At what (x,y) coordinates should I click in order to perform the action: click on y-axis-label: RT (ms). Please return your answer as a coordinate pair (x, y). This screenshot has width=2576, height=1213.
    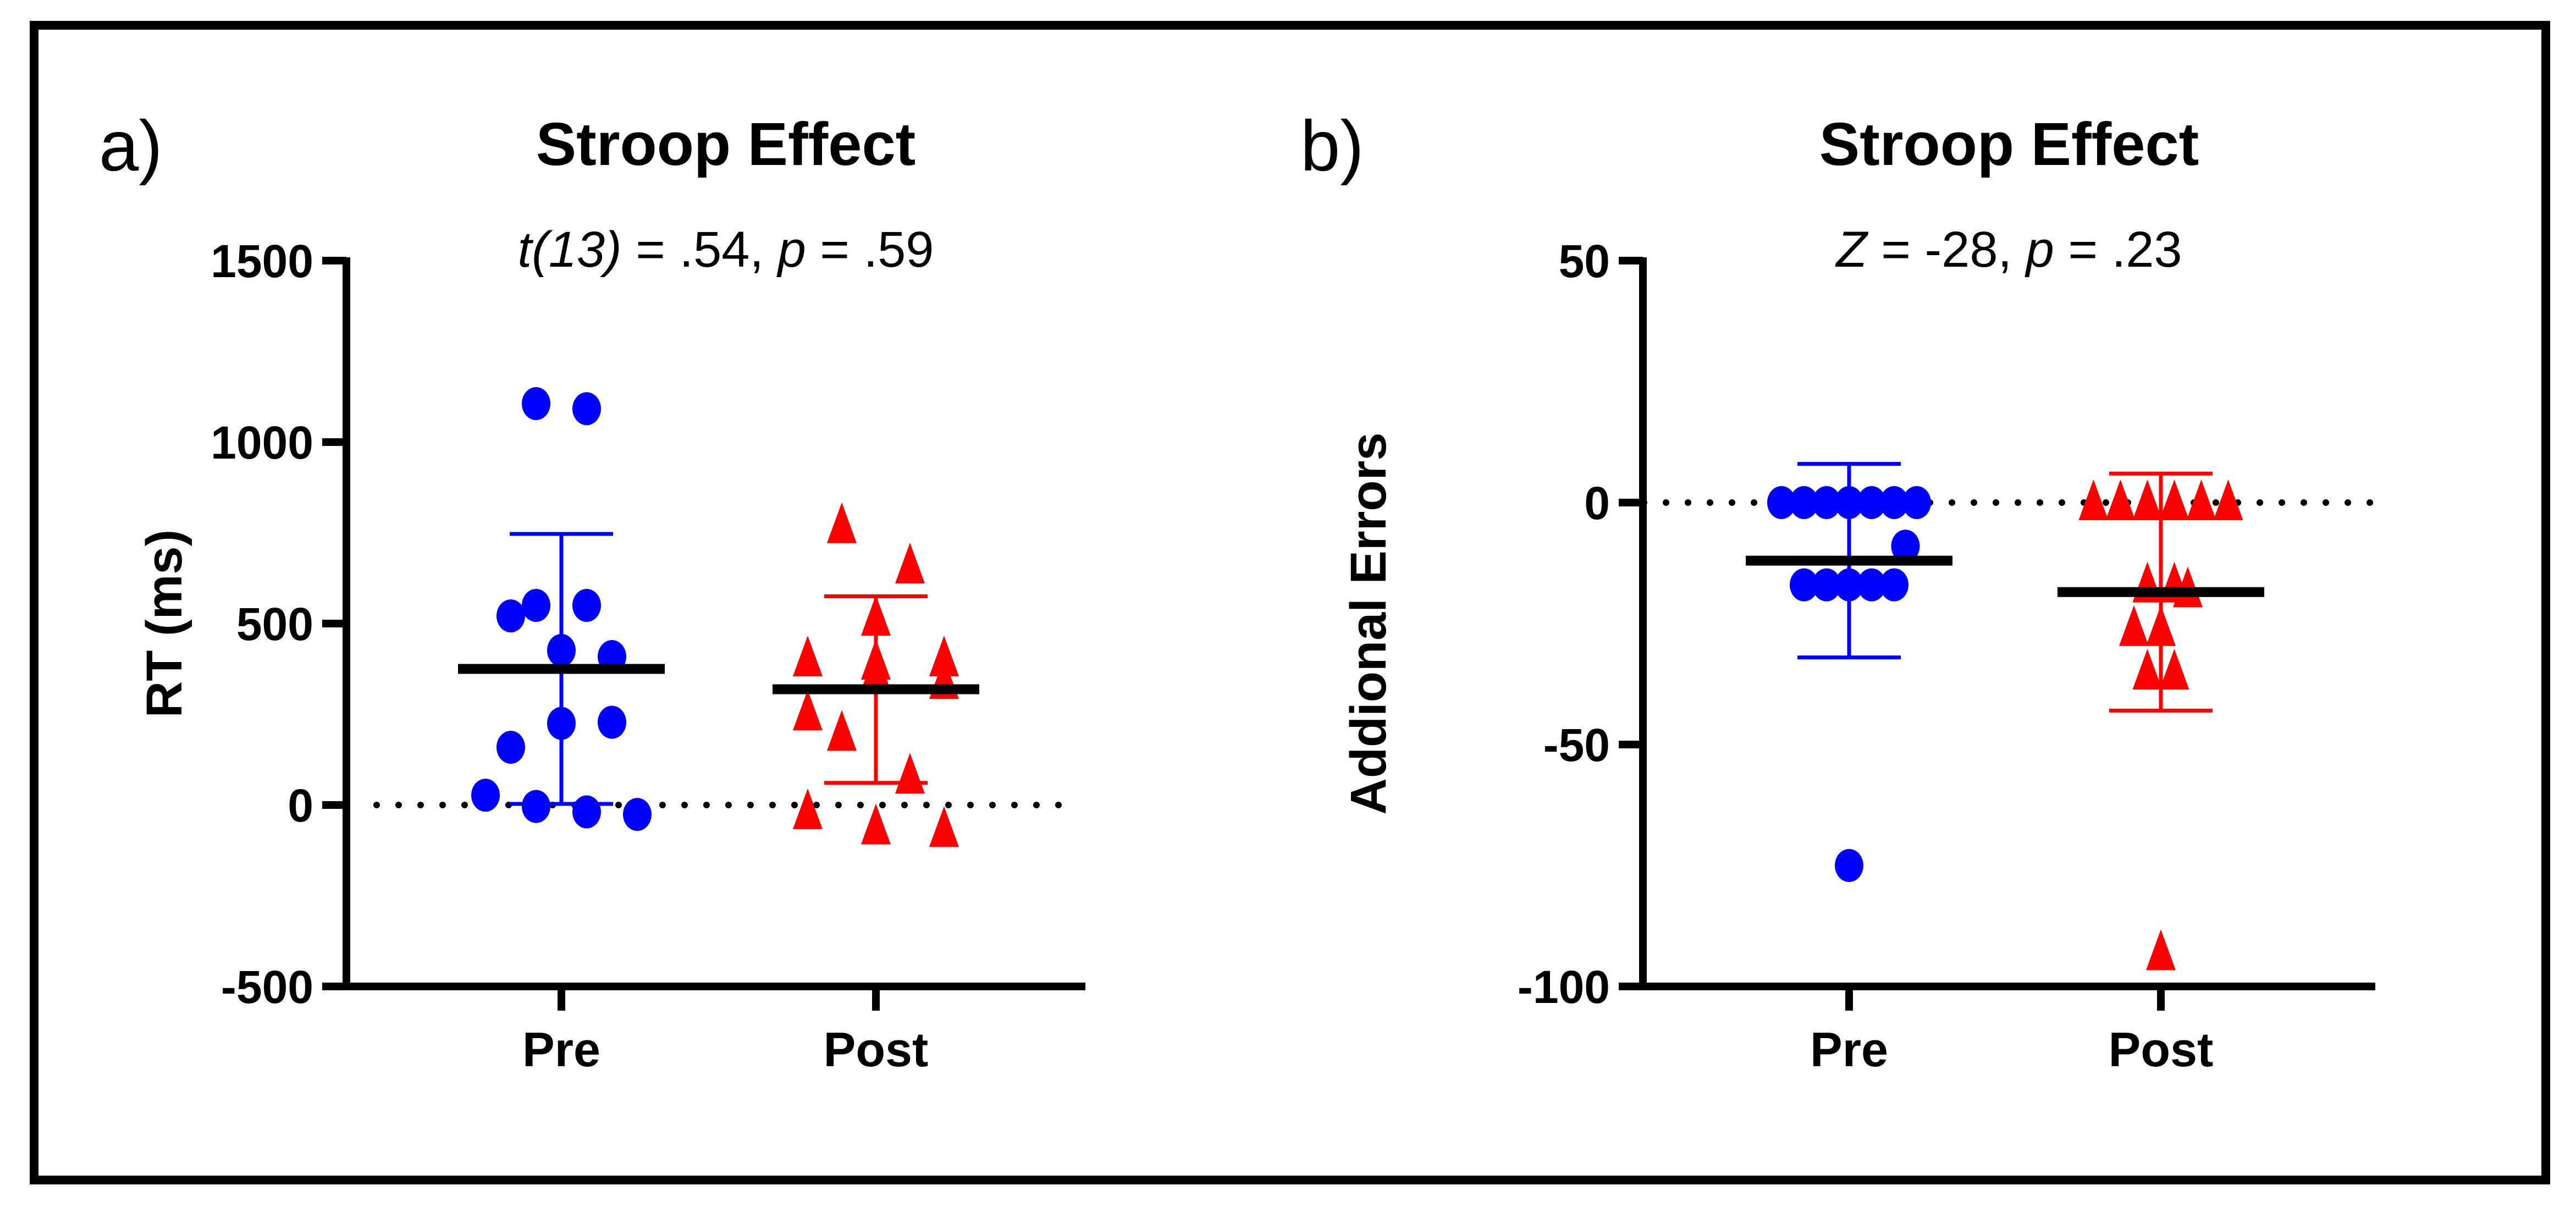
    Looking at the image, I should click on (164, 624).